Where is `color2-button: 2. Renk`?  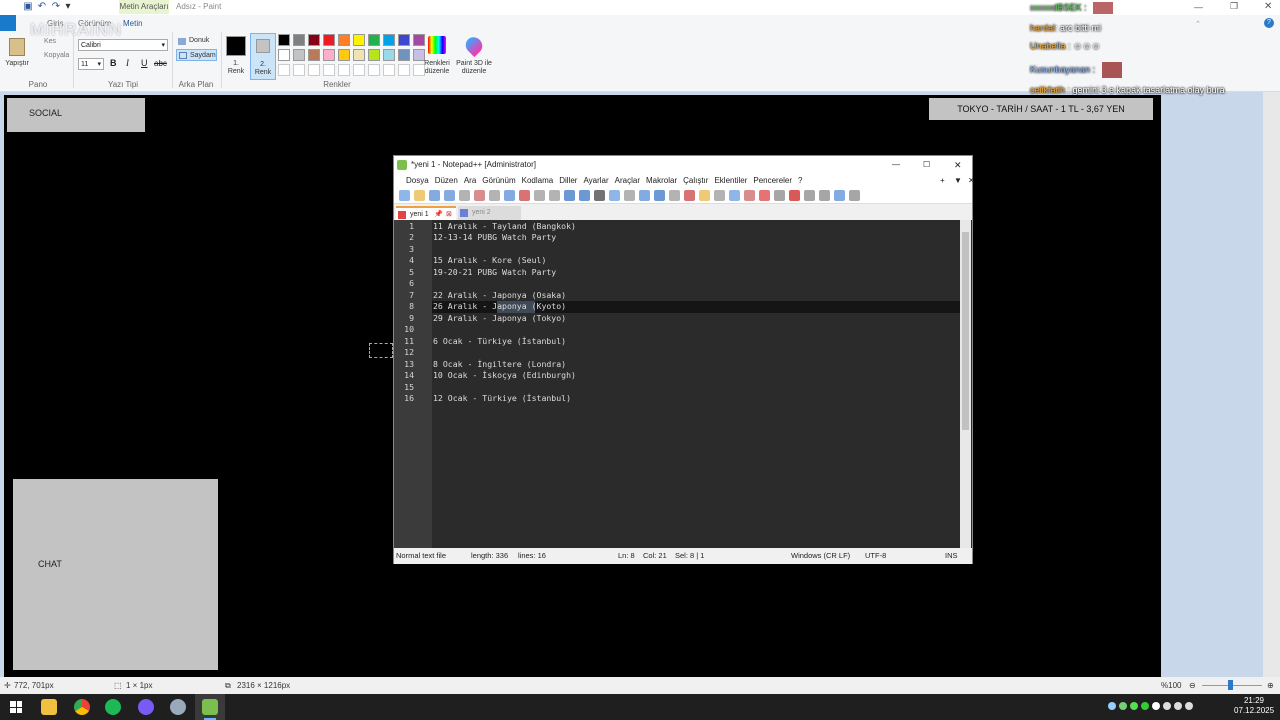 color2-button: 2. Renk is located at coordinates (263, 56).